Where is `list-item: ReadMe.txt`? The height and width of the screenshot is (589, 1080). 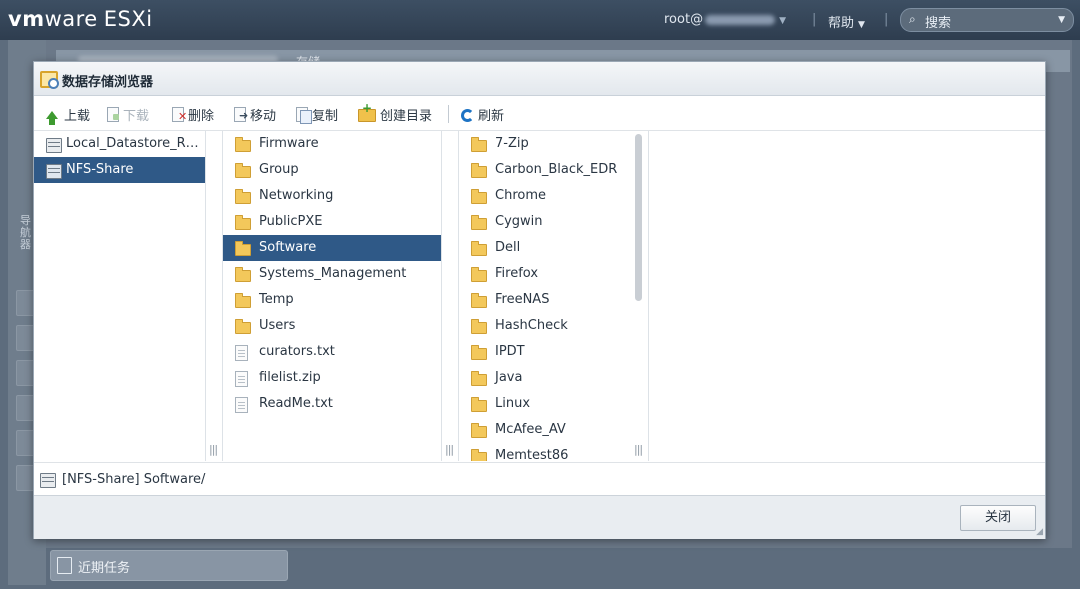
list-item: ReadMe.txt is located at coordinates (332, 404).